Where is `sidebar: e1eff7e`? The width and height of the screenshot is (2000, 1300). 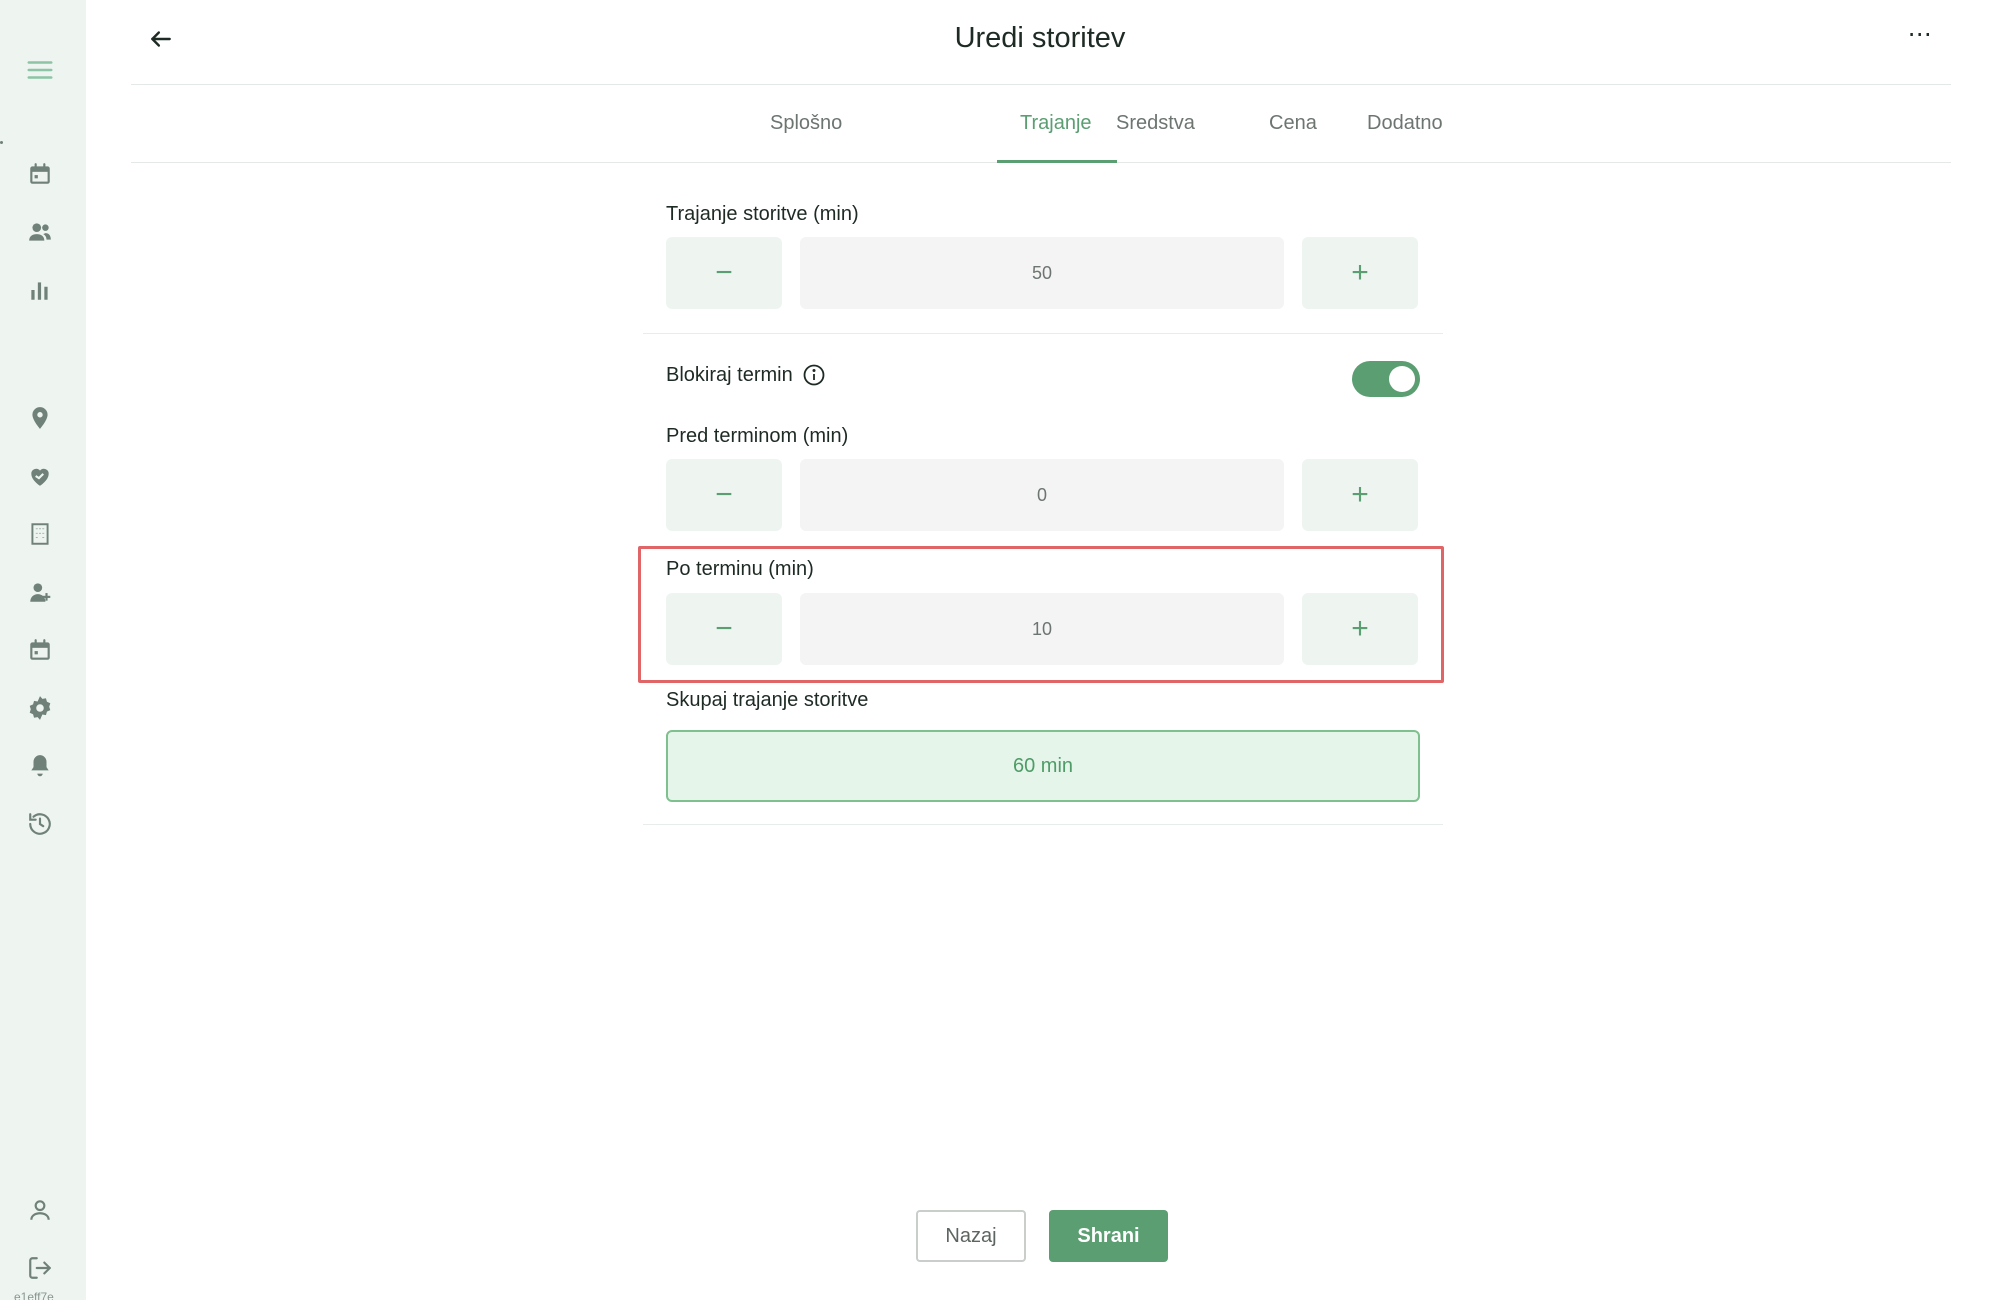 sidebar: e1eff7e is located at coordinates (43, 650).